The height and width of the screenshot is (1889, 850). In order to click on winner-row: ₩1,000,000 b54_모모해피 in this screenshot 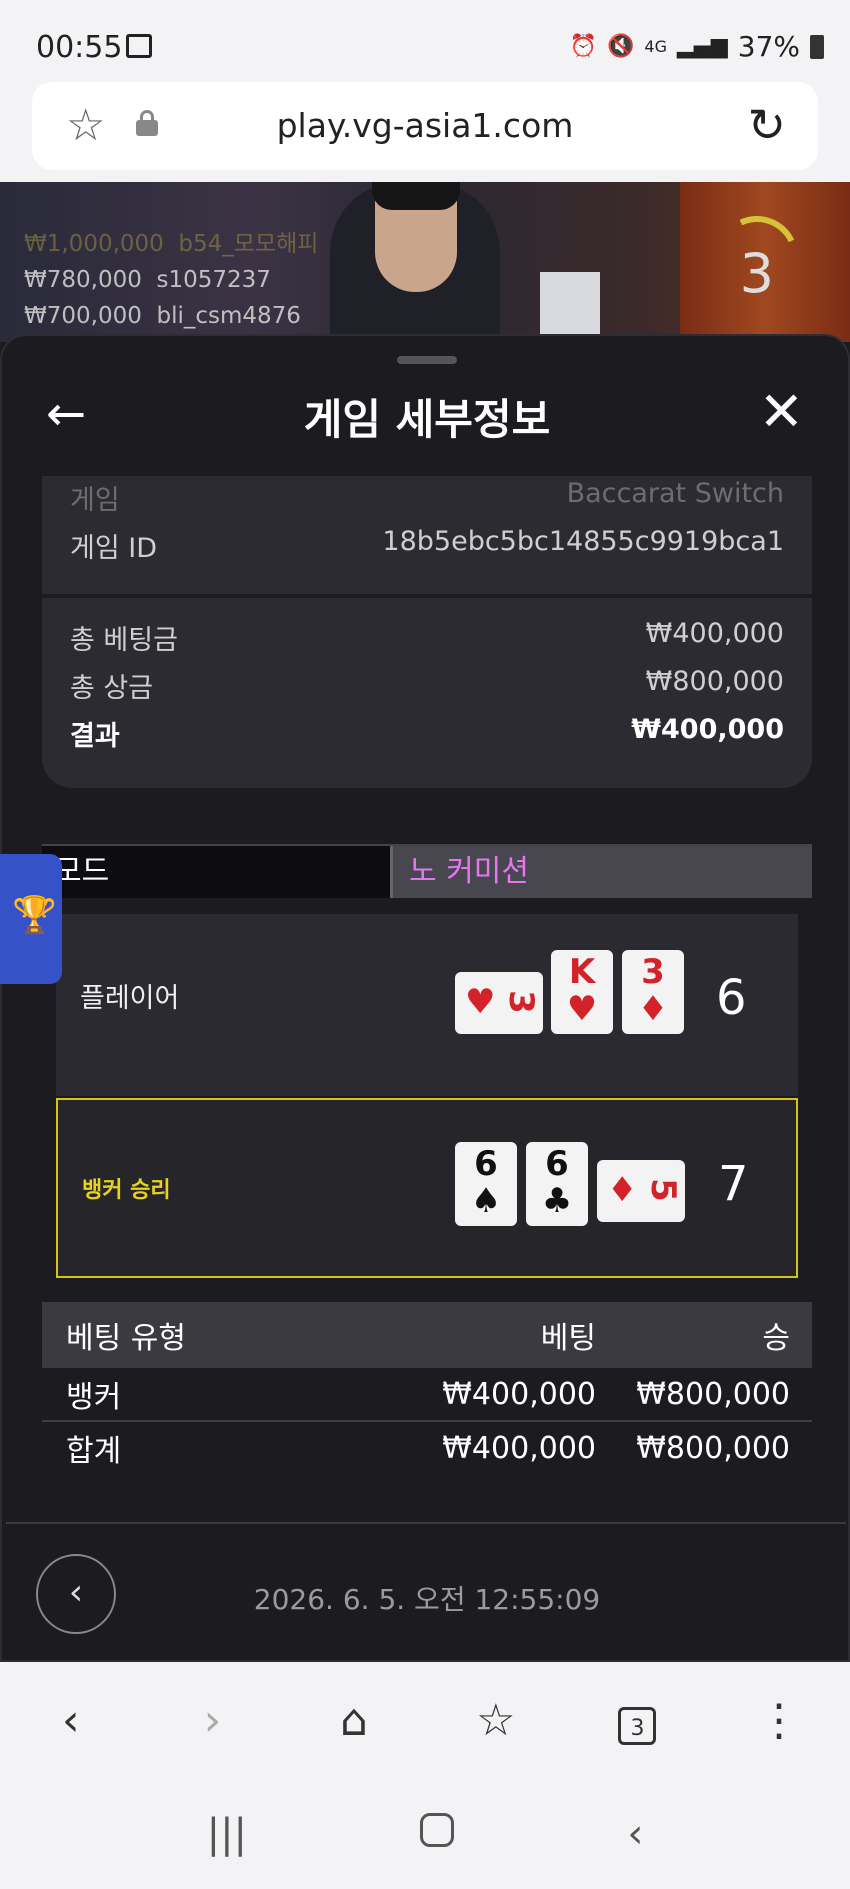, I will do `click(171, 244)`.